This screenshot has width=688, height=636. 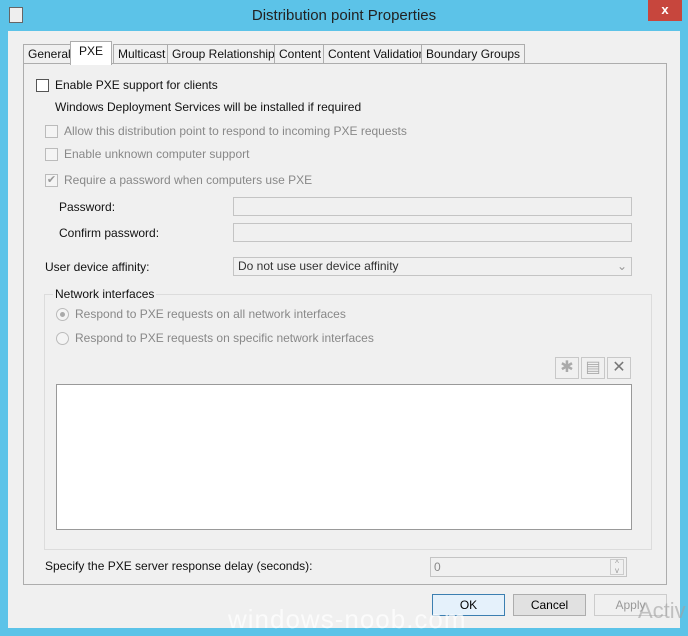 I want to click on tab-pxe: PXE, so click(x=91, y=53).